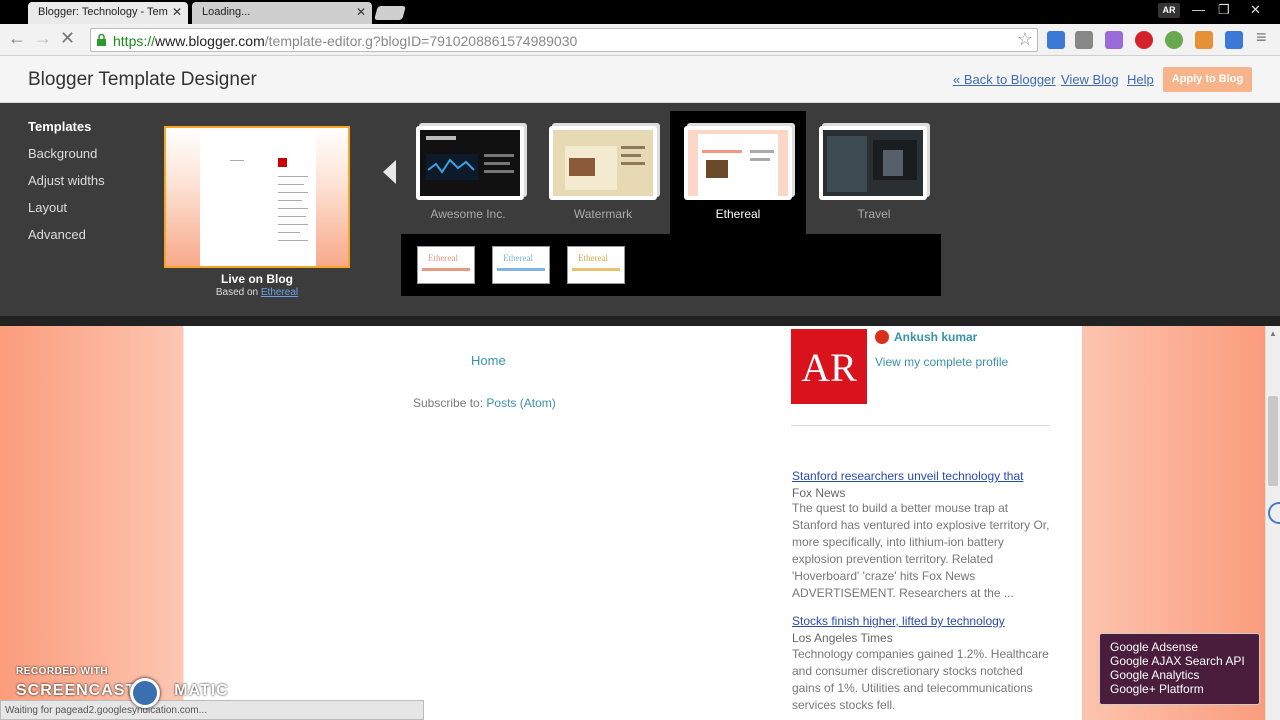 The image size is (1280, 720). Describe the element at coordinates (62, 153) in the screenshot. I see `sidebar-item-background: Background` at that location.